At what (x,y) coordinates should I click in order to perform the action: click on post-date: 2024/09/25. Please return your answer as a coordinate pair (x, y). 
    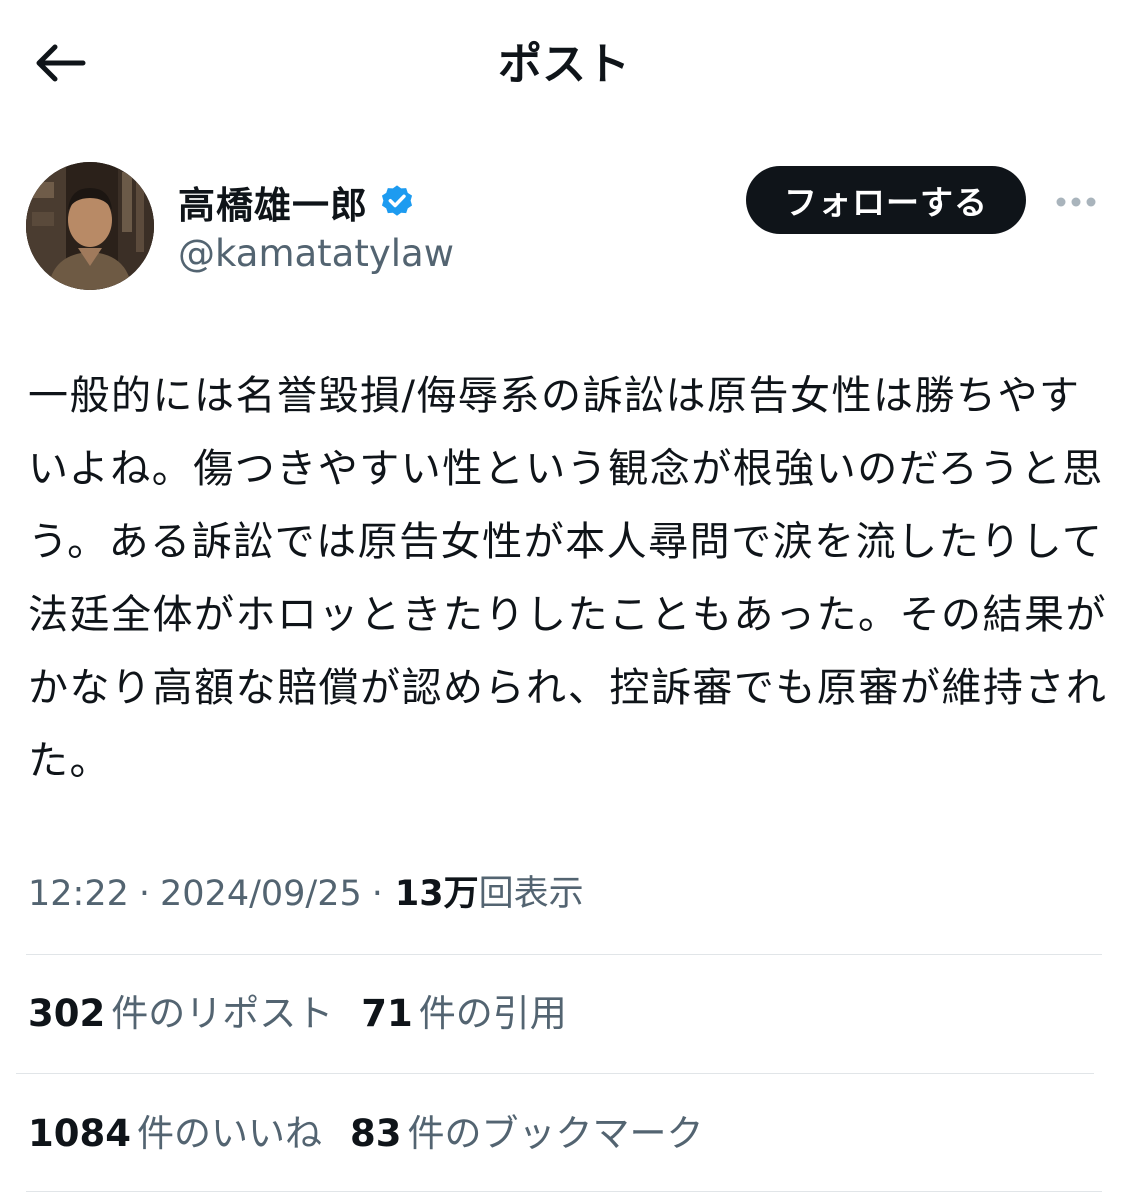
    Looking at the image, I should click on (261, 894).